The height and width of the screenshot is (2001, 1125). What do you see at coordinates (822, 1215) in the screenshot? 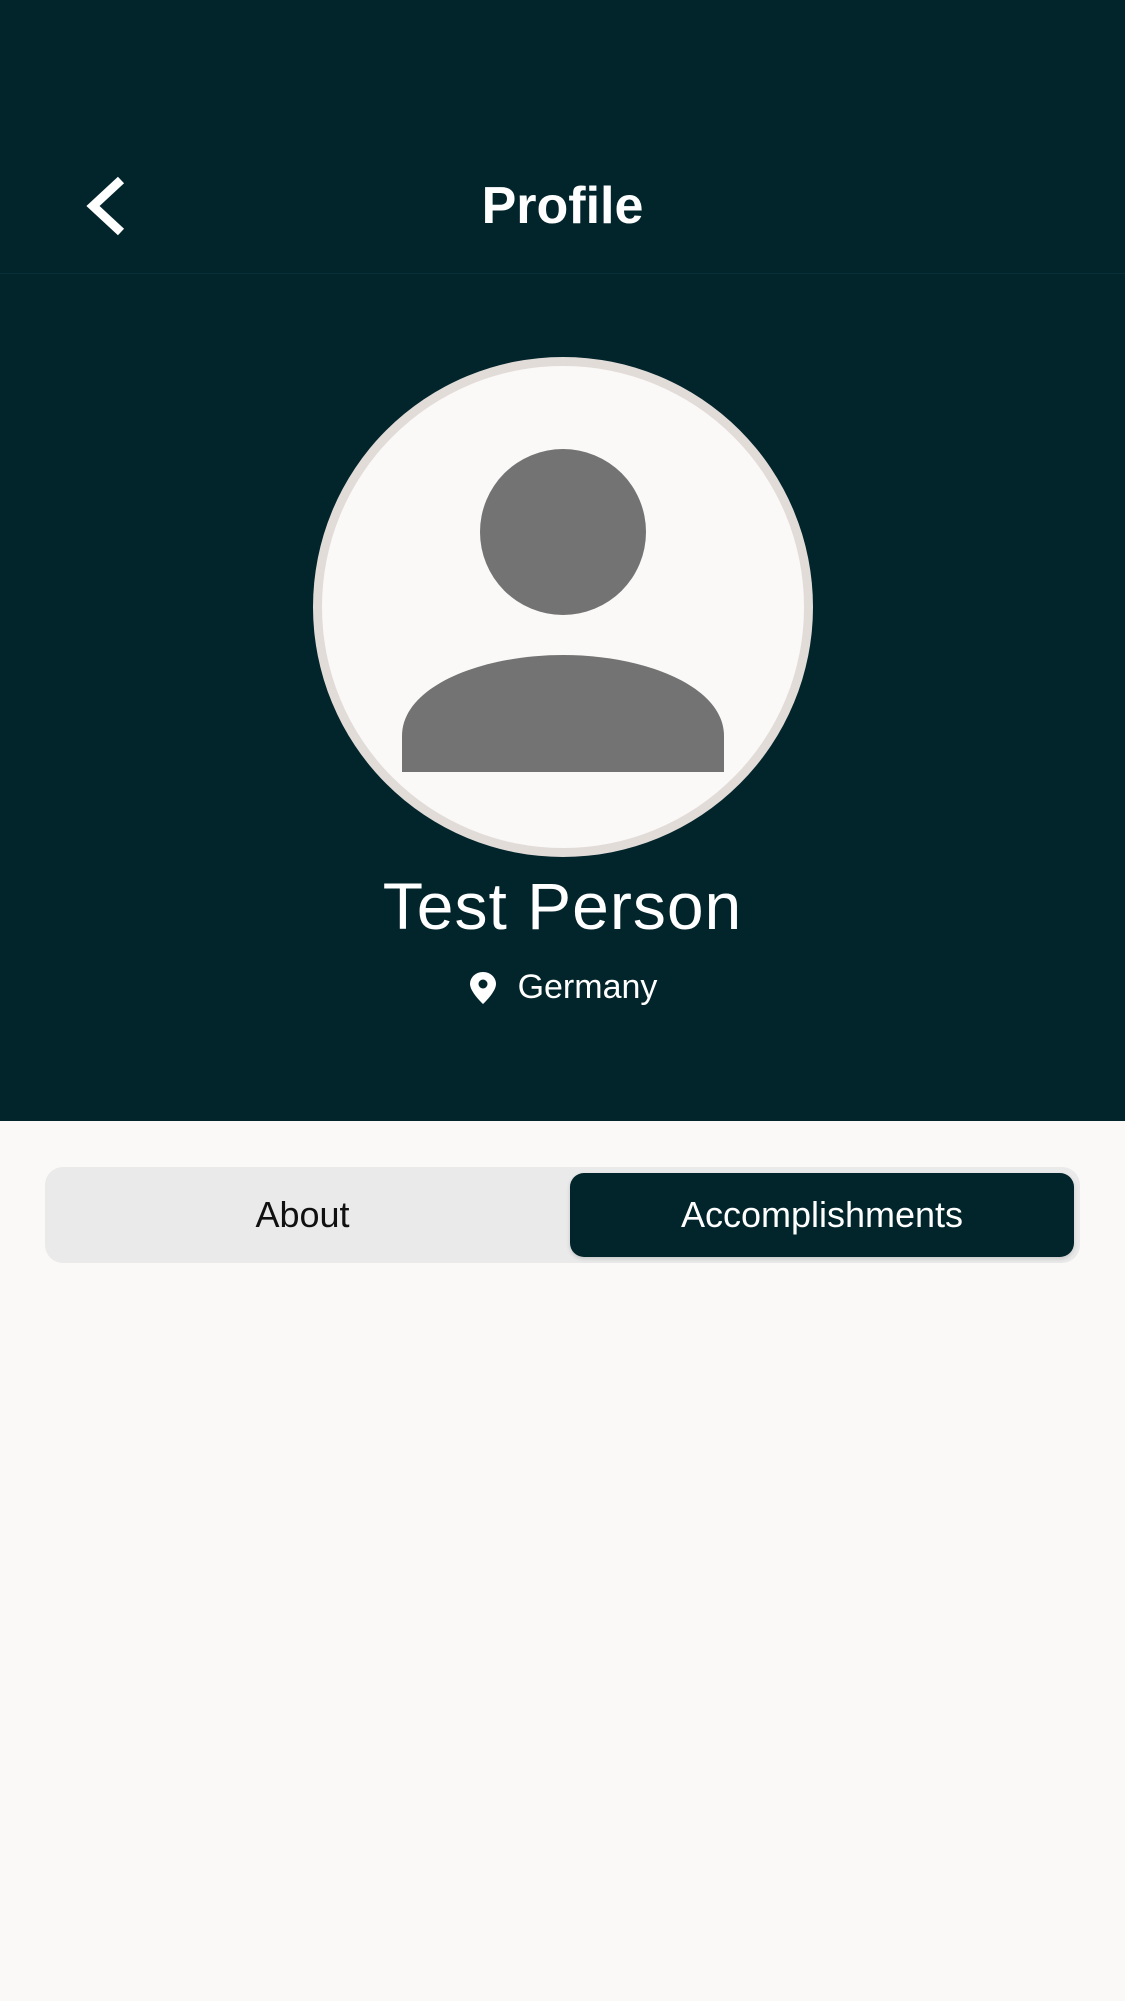
I see `tab-accomplishments: Accomplishments` at bounding box center [822, 1215].